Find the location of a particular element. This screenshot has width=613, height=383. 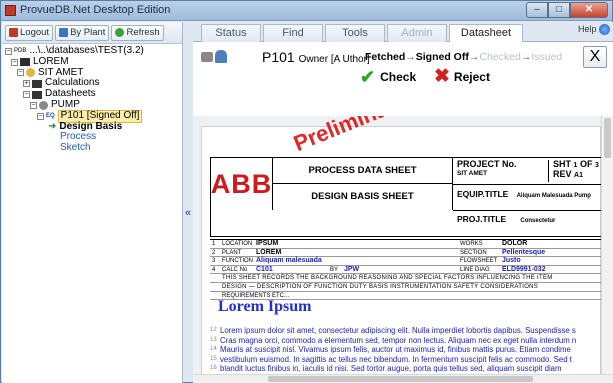

field-label: BY is located at coordinates (334, 269).